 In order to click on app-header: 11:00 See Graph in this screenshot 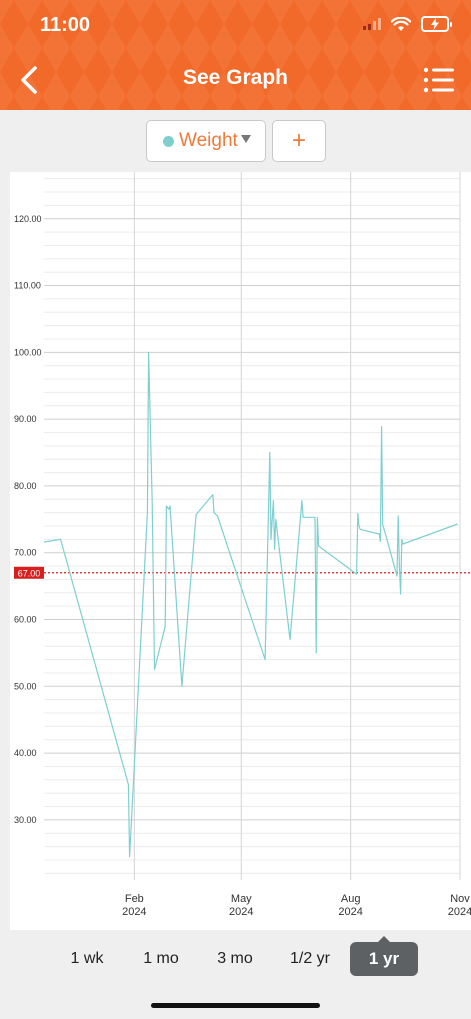, I will do `click(235, 55)`.